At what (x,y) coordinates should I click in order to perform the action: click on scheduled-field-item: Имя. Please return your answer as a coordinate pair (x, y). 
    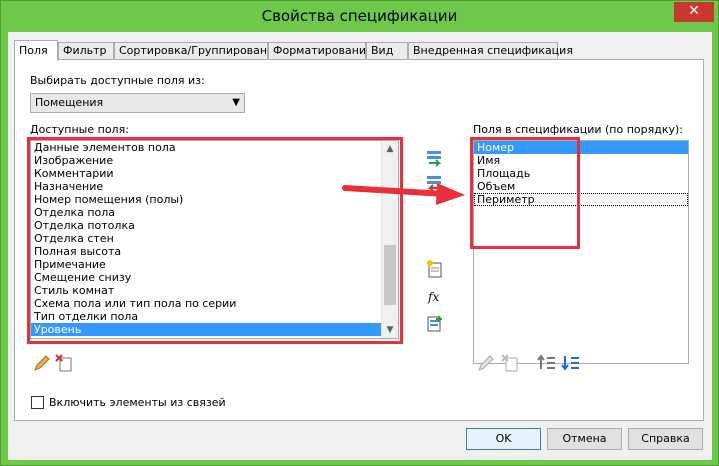
    Looking at the image, I should click on (581, 160).